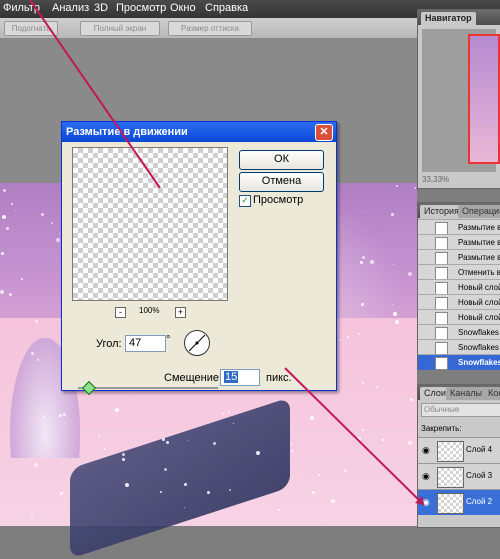 This screenshot has height=559, width=500. I want to click on cancel-button: Отмена, so click(281, 182).